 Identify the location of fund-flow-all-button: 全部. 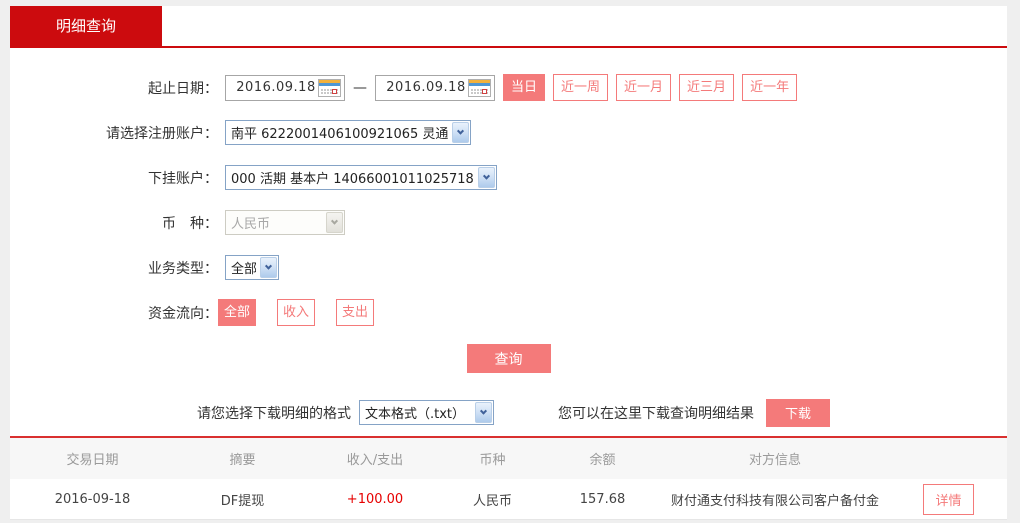
(237, 312).